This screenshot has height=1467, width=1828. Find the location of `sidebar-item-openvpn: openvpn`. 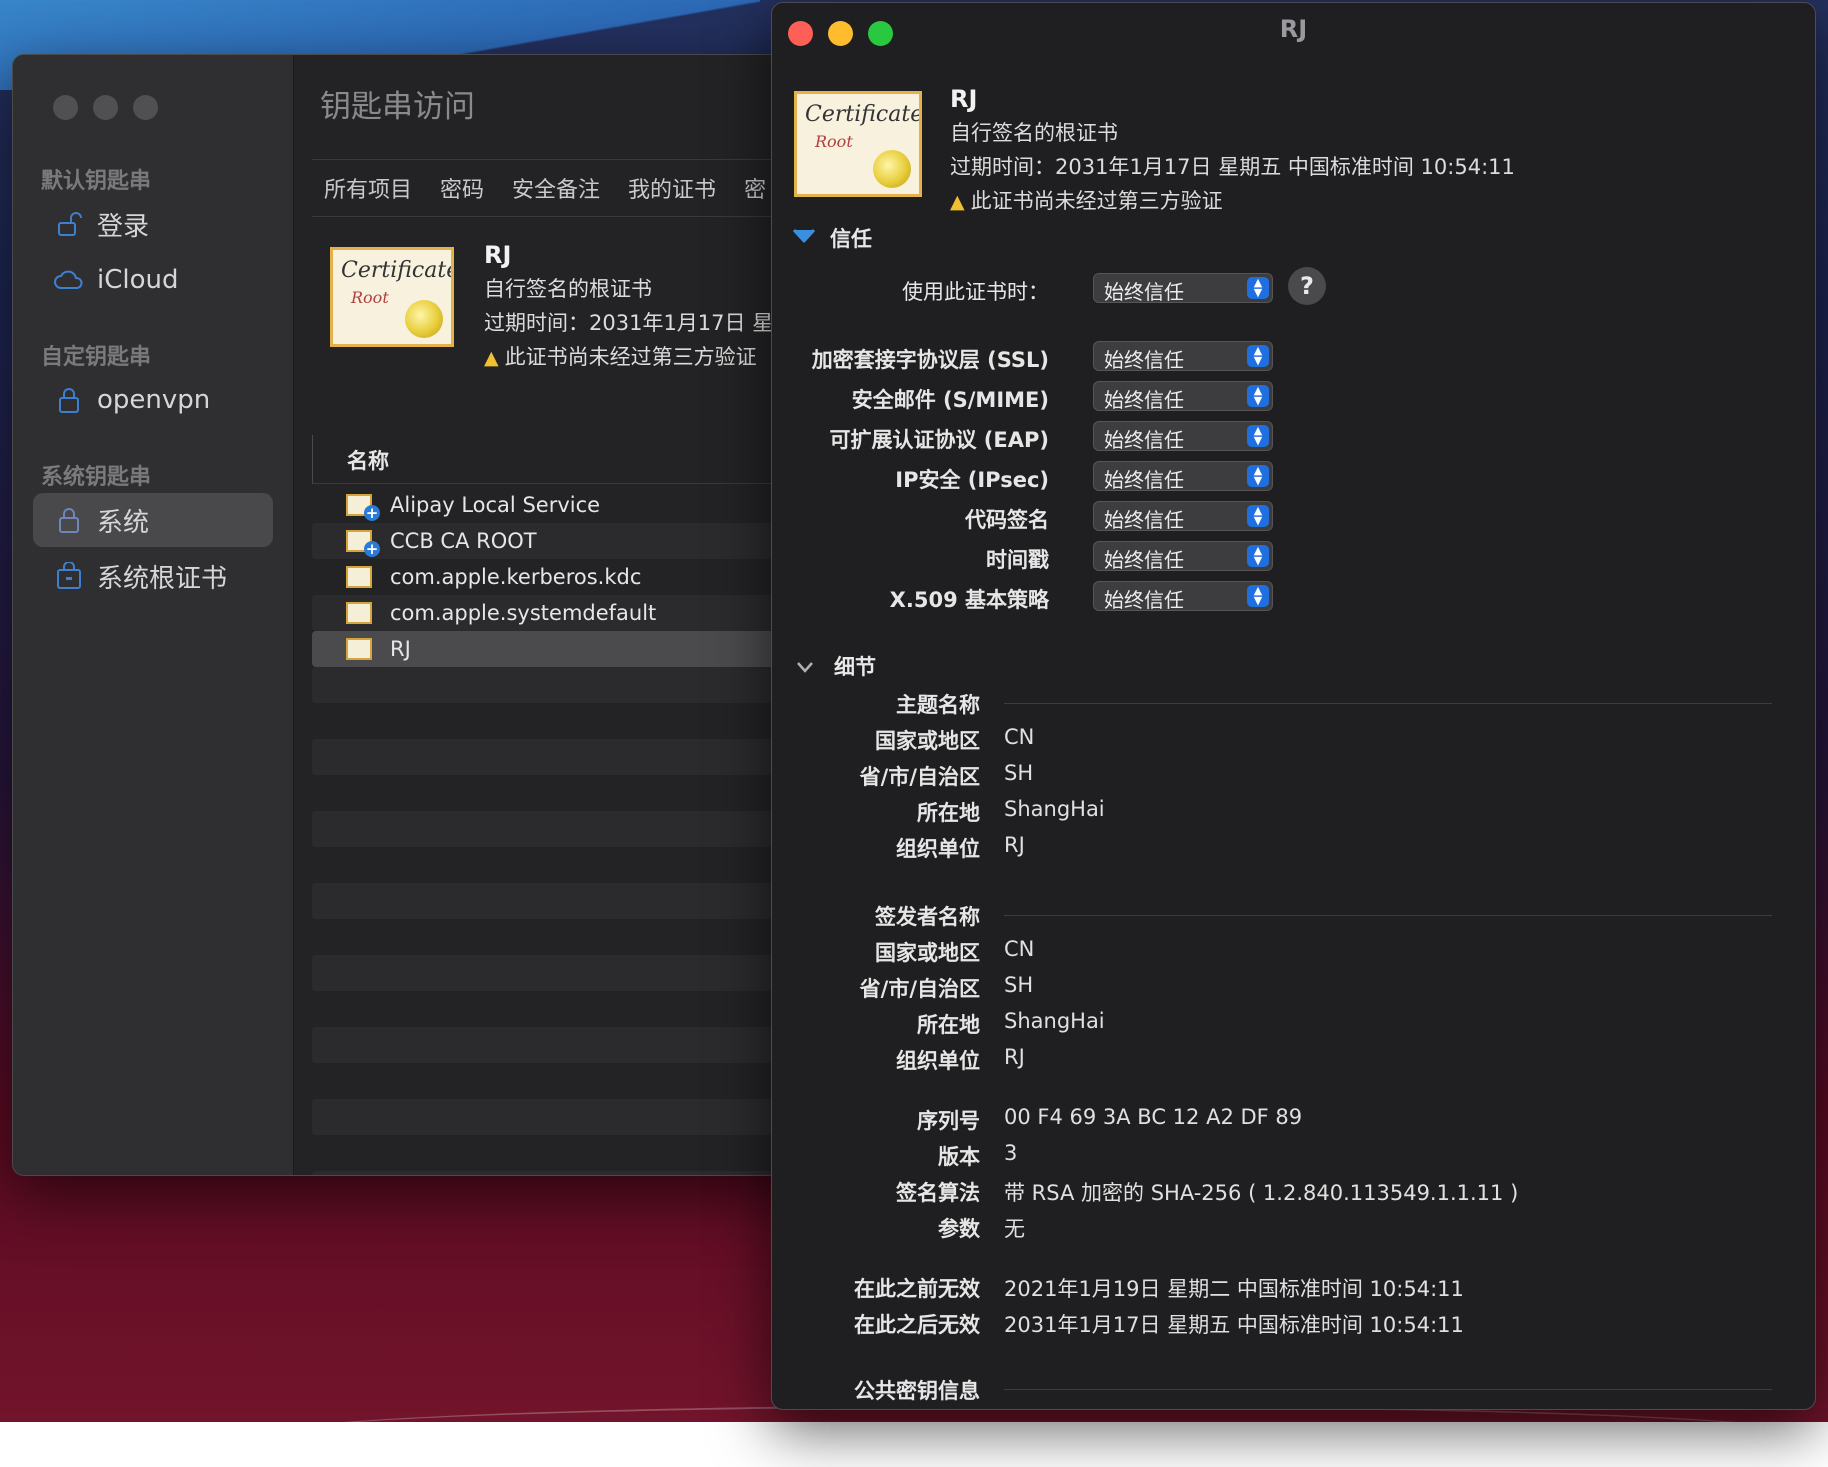

sidebar-item-openvpn: openvpn is located at coordinates (153, 400).